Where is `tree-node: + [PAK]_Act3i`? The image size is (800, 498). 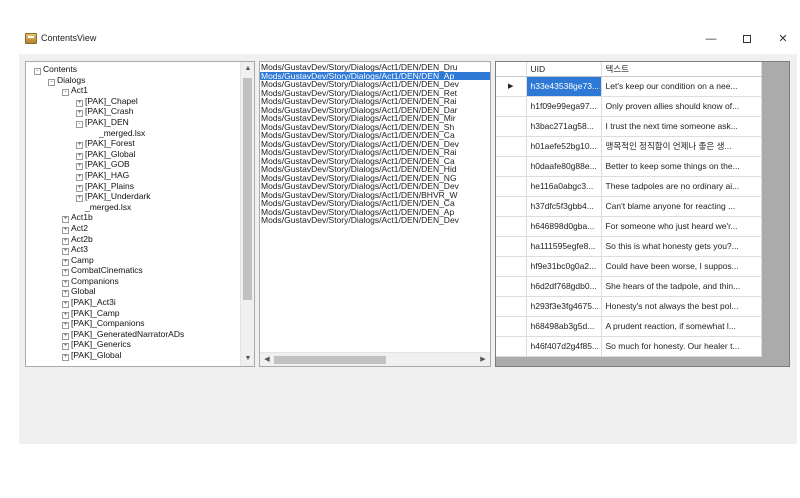
tree-node: + [PAK]_Act3i is located at coordinates (133, 303).